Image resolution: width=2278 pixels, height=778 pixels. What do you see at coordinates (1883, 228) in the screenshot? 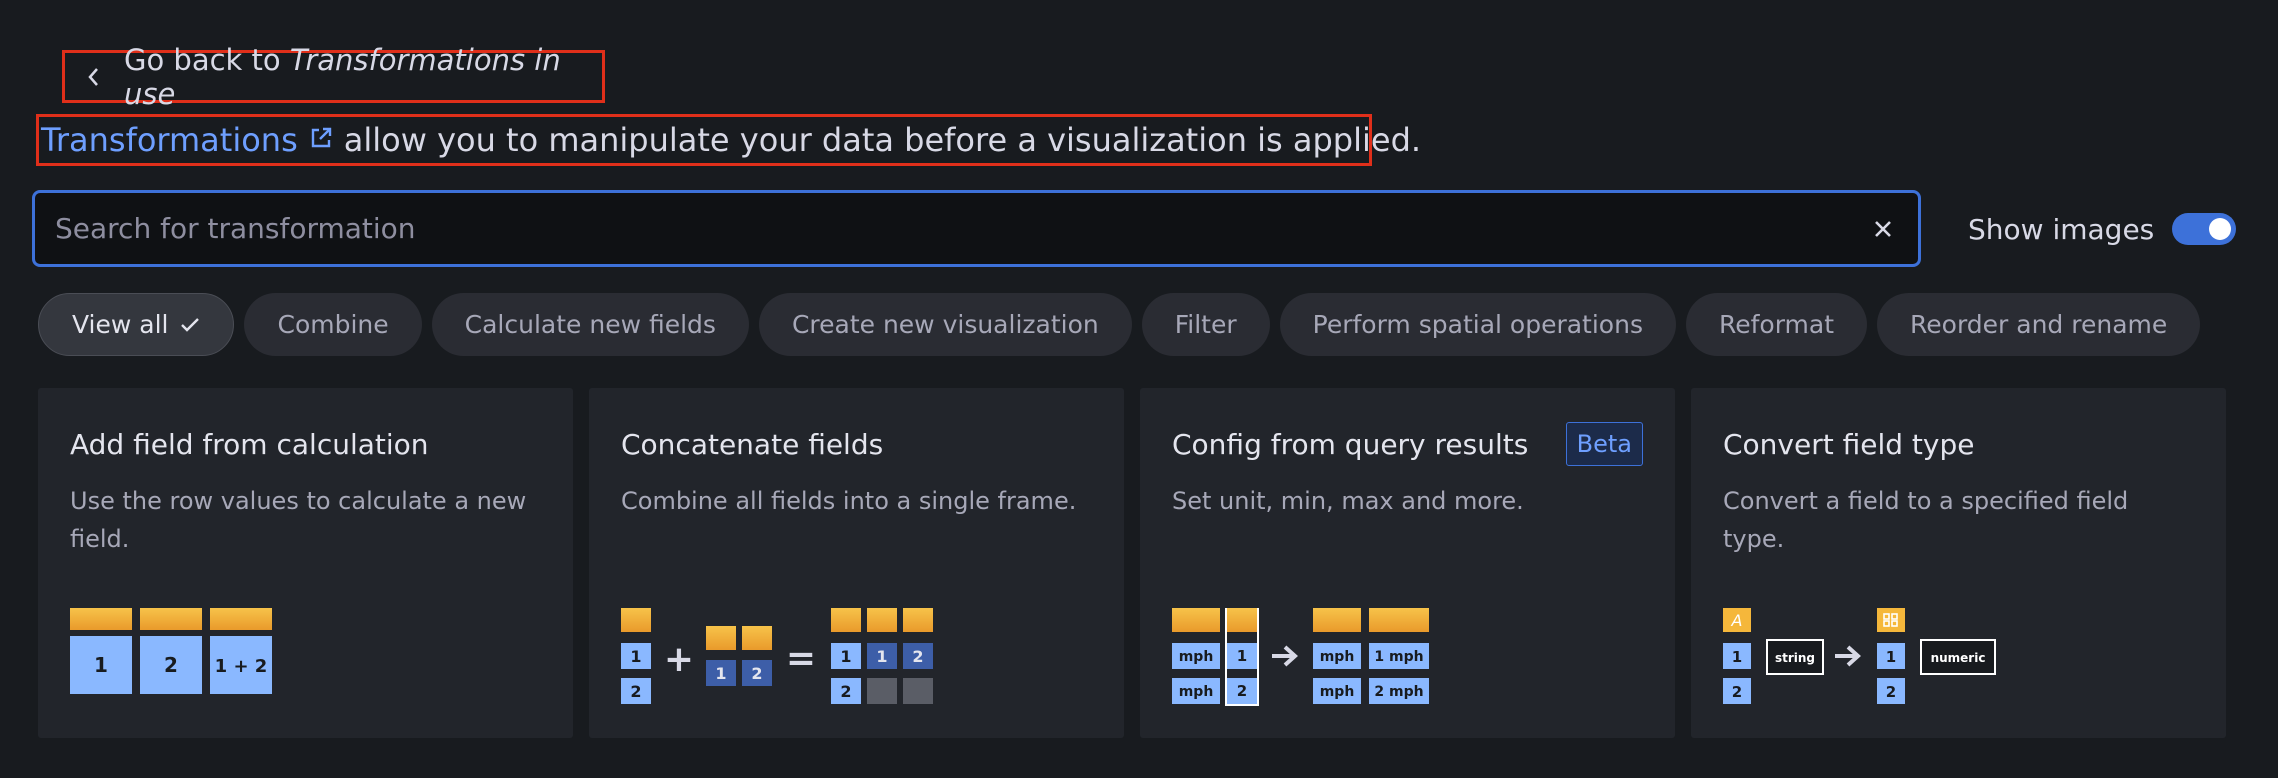
I see `clear-icon` at bounding box center [1883, 228].